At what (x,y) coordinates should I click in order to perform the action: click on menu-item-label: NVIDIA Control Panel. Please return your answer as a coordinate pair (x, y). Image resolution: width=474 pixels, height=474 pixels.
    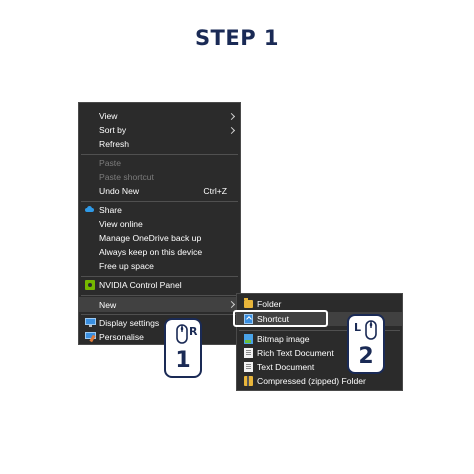
    Looking at the image, I should click on (140, 285).